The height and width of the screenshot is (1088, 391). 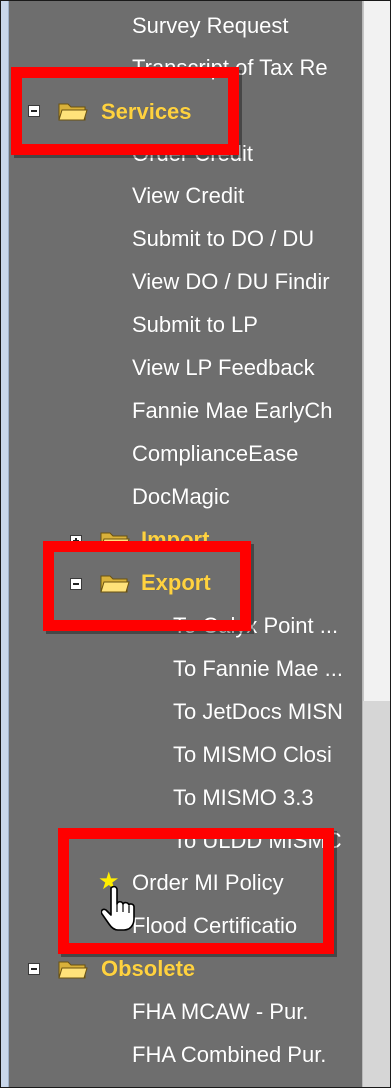 What do you see at coordinates (188, 196) in the screenshot?
I see `tree-item-view-credit: View Credit` at bounding box center [188, 196].